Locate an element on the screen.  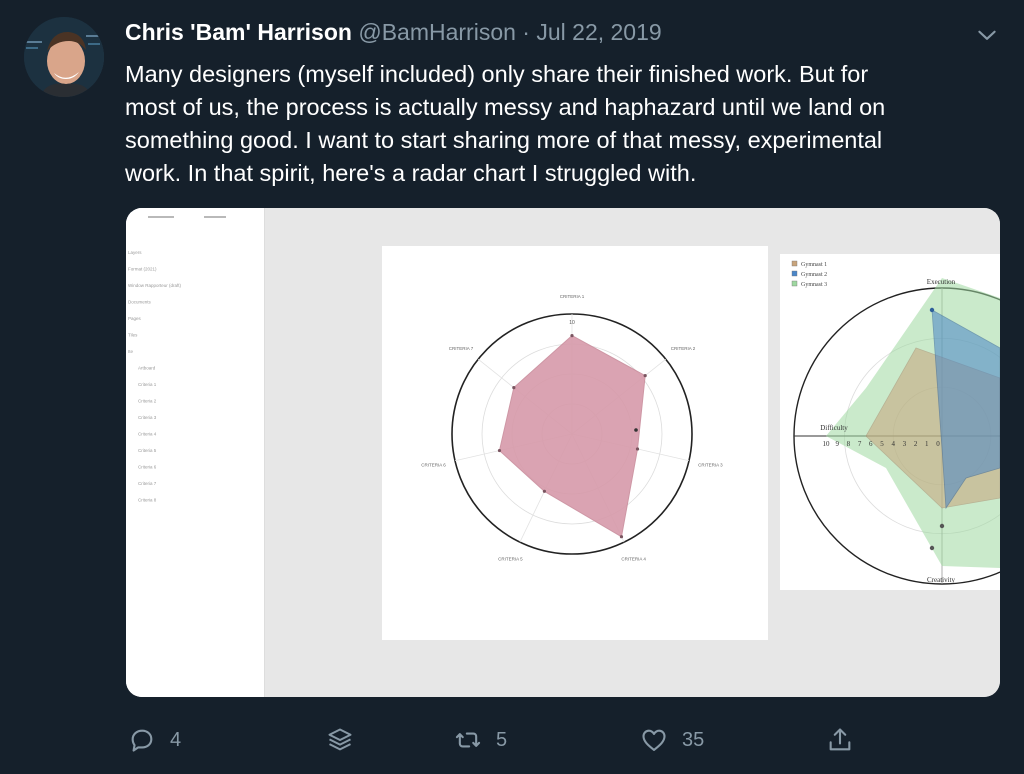
share-button is located at coordinates (840, 740).